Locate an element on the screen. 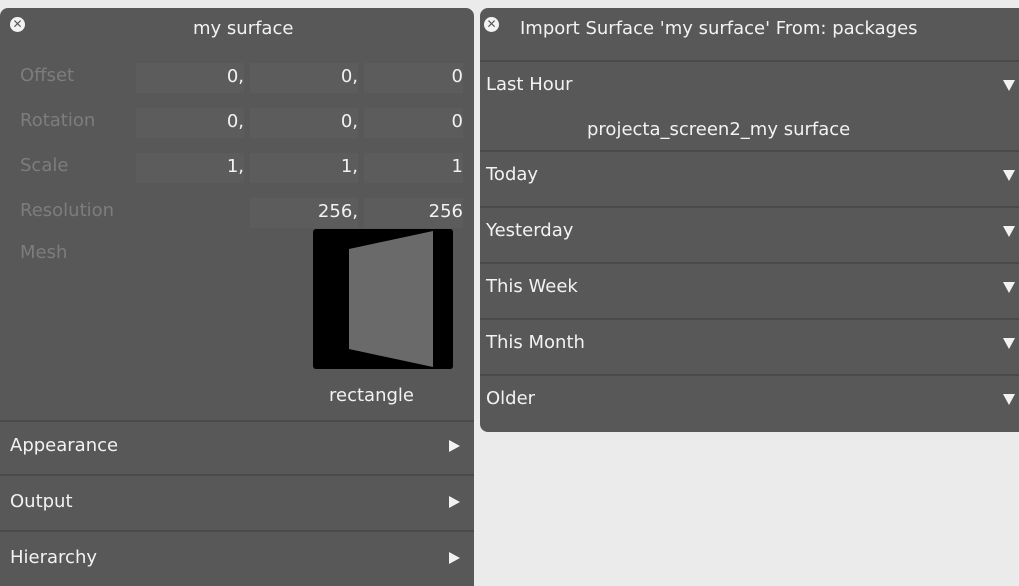  section-output-label: Output is located at coordinates (41, 501).